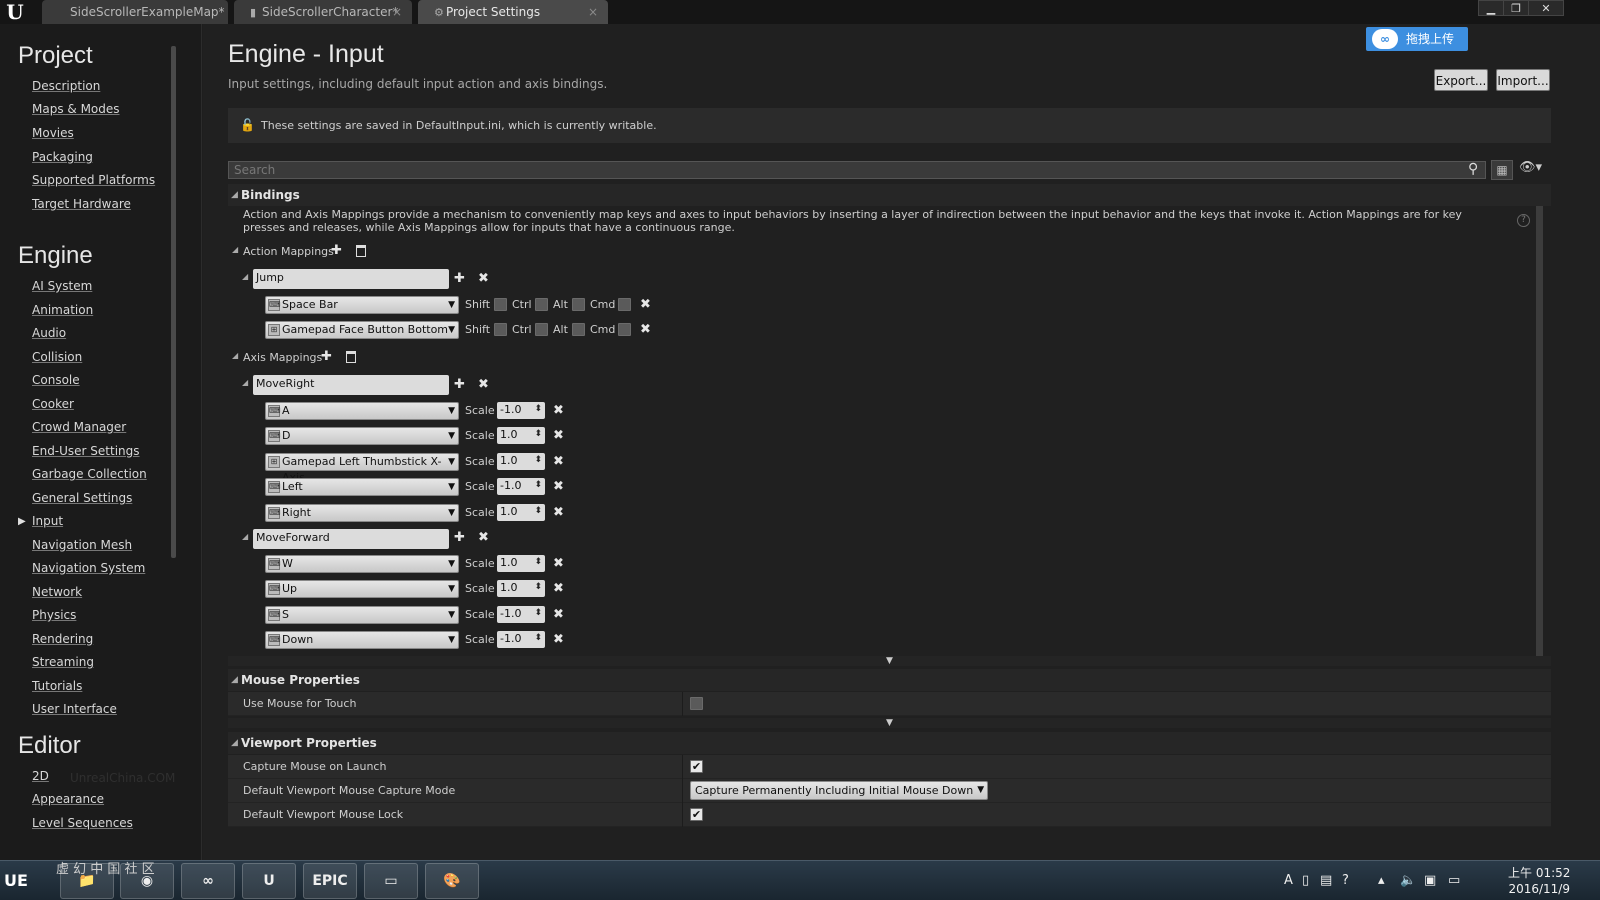 Image resolution: width=1600 pixels, height=900 pixels. What do you see at coordinates (79, 427) in the screenshot?
I see `sidebar-item-crowd-manager: Crowd Manager` at bounding box center [79, 427].